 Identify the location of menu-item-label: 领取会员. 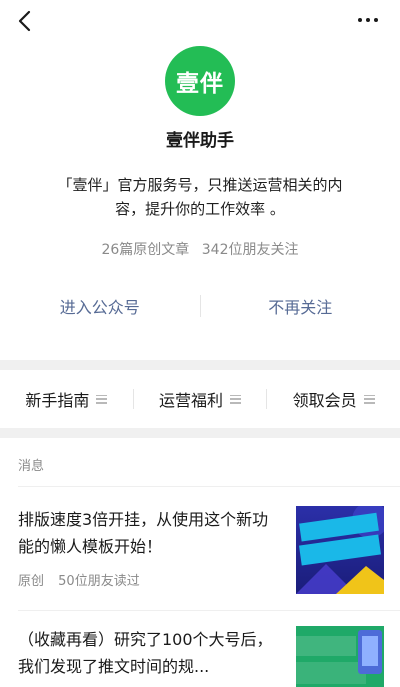
(324, 400).